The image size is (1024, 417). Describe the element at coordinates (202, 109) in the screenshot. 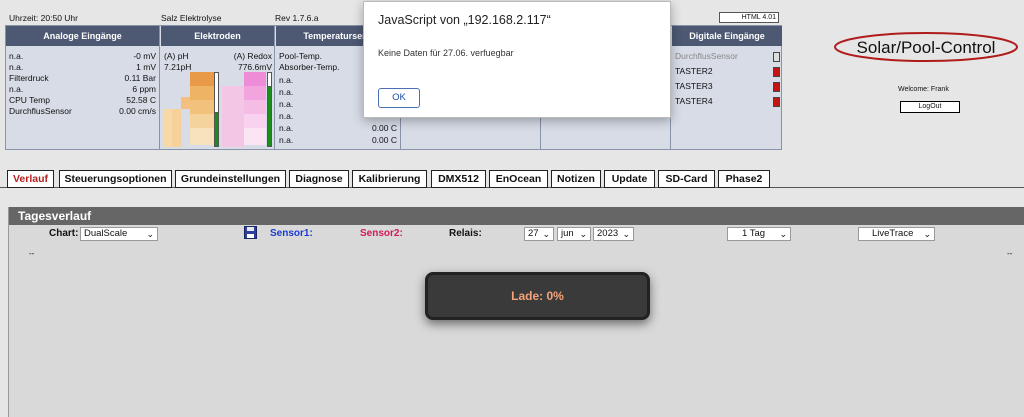

I see `ph-scale` at that location.